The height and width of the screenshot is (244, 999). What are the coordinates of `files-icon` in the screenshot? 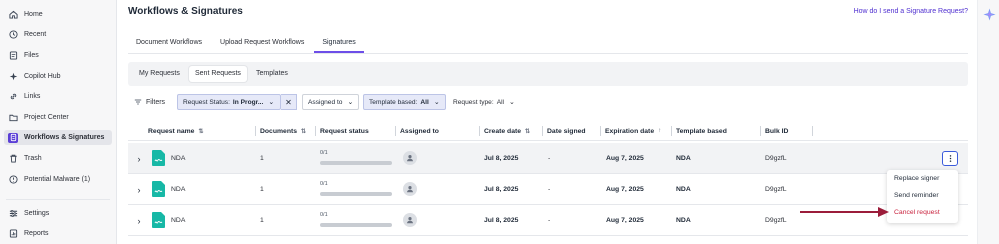 It's located at (13, 56).